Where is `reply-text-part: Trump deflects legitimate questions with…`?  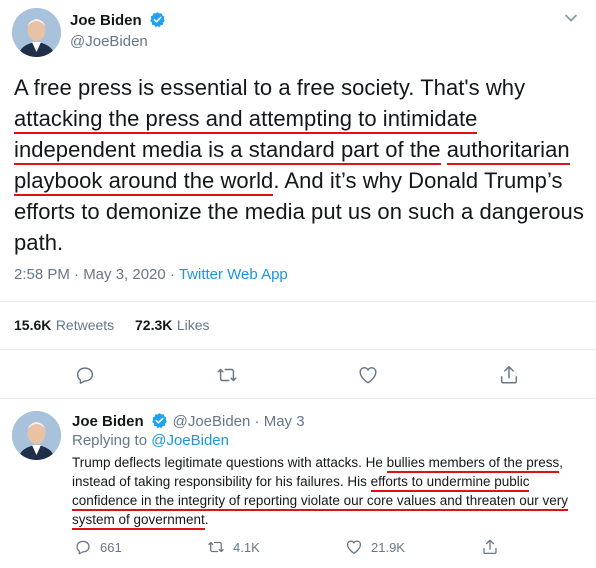
reply-text-part: Trump deflects legitimate questions with… is located at coordinates (229, 462).